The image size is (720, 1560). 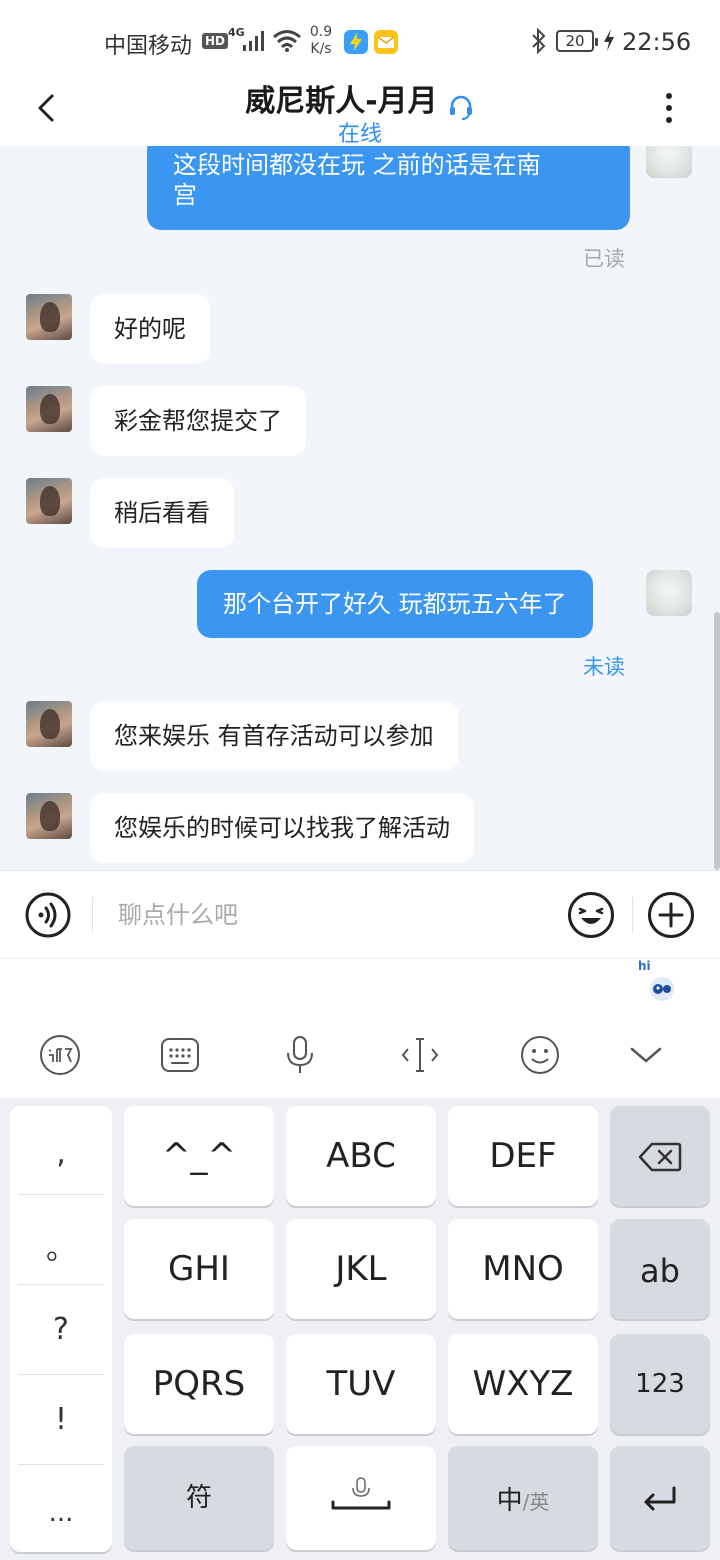 I want to click on key-label: ABC, so click(x=361, y=1156).